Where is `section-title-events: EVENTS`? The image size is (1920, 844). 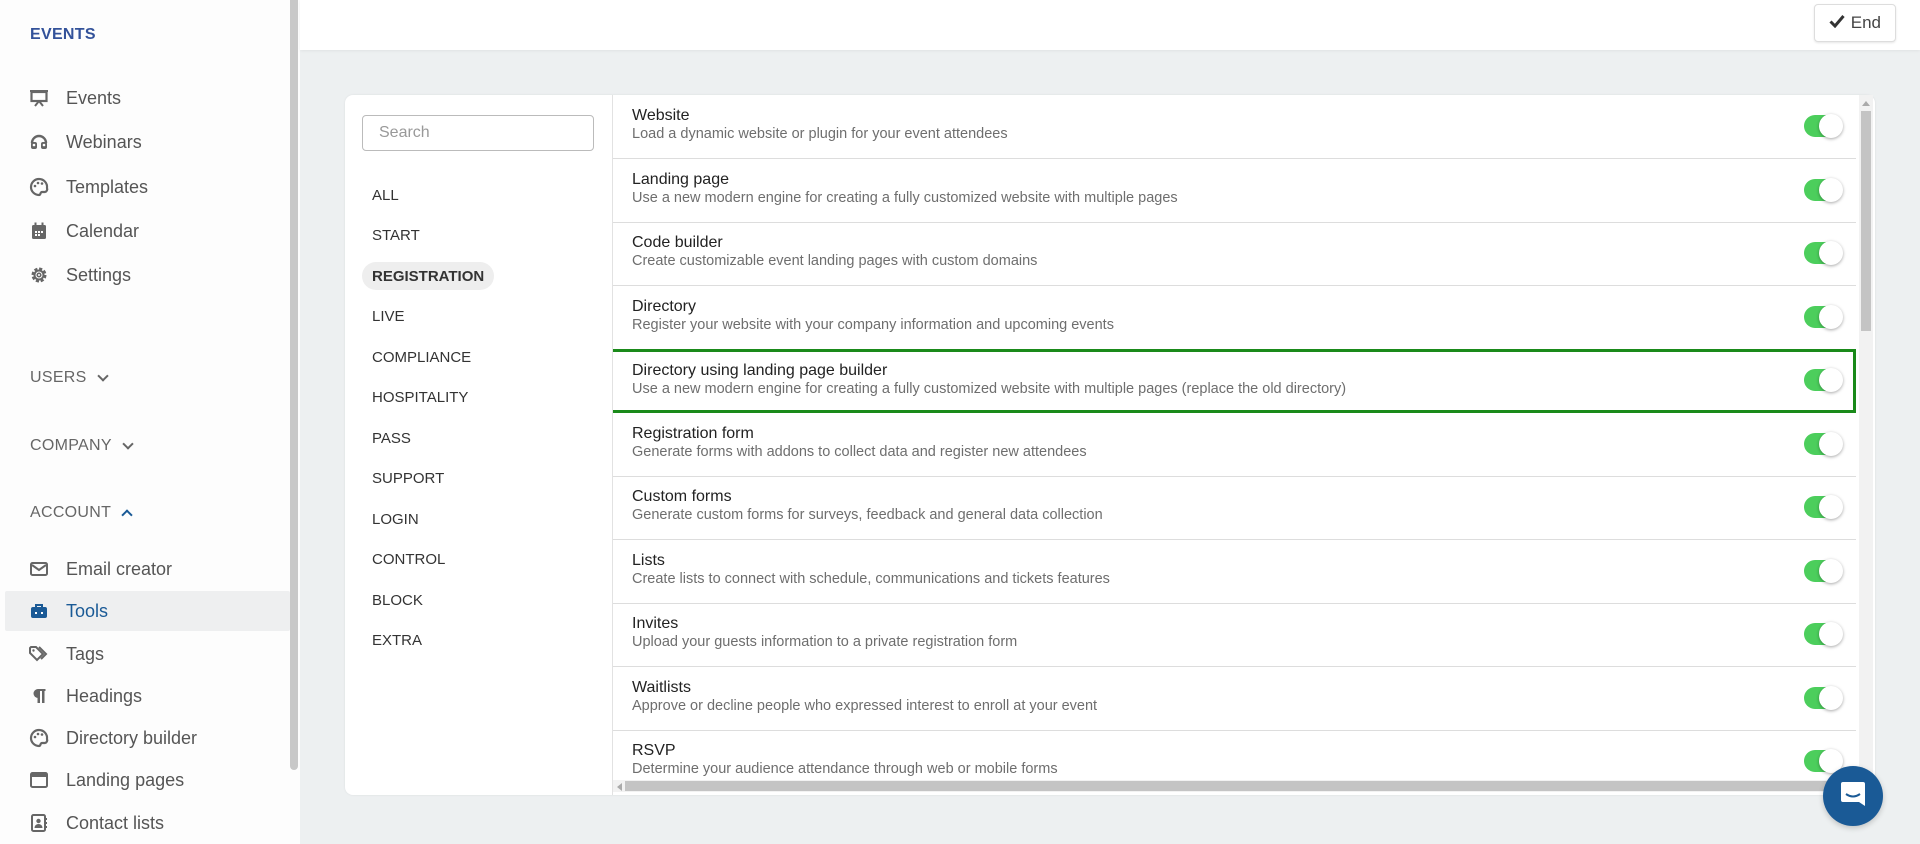
section-title-events: EVENTS is located at coordinates (63, 34).